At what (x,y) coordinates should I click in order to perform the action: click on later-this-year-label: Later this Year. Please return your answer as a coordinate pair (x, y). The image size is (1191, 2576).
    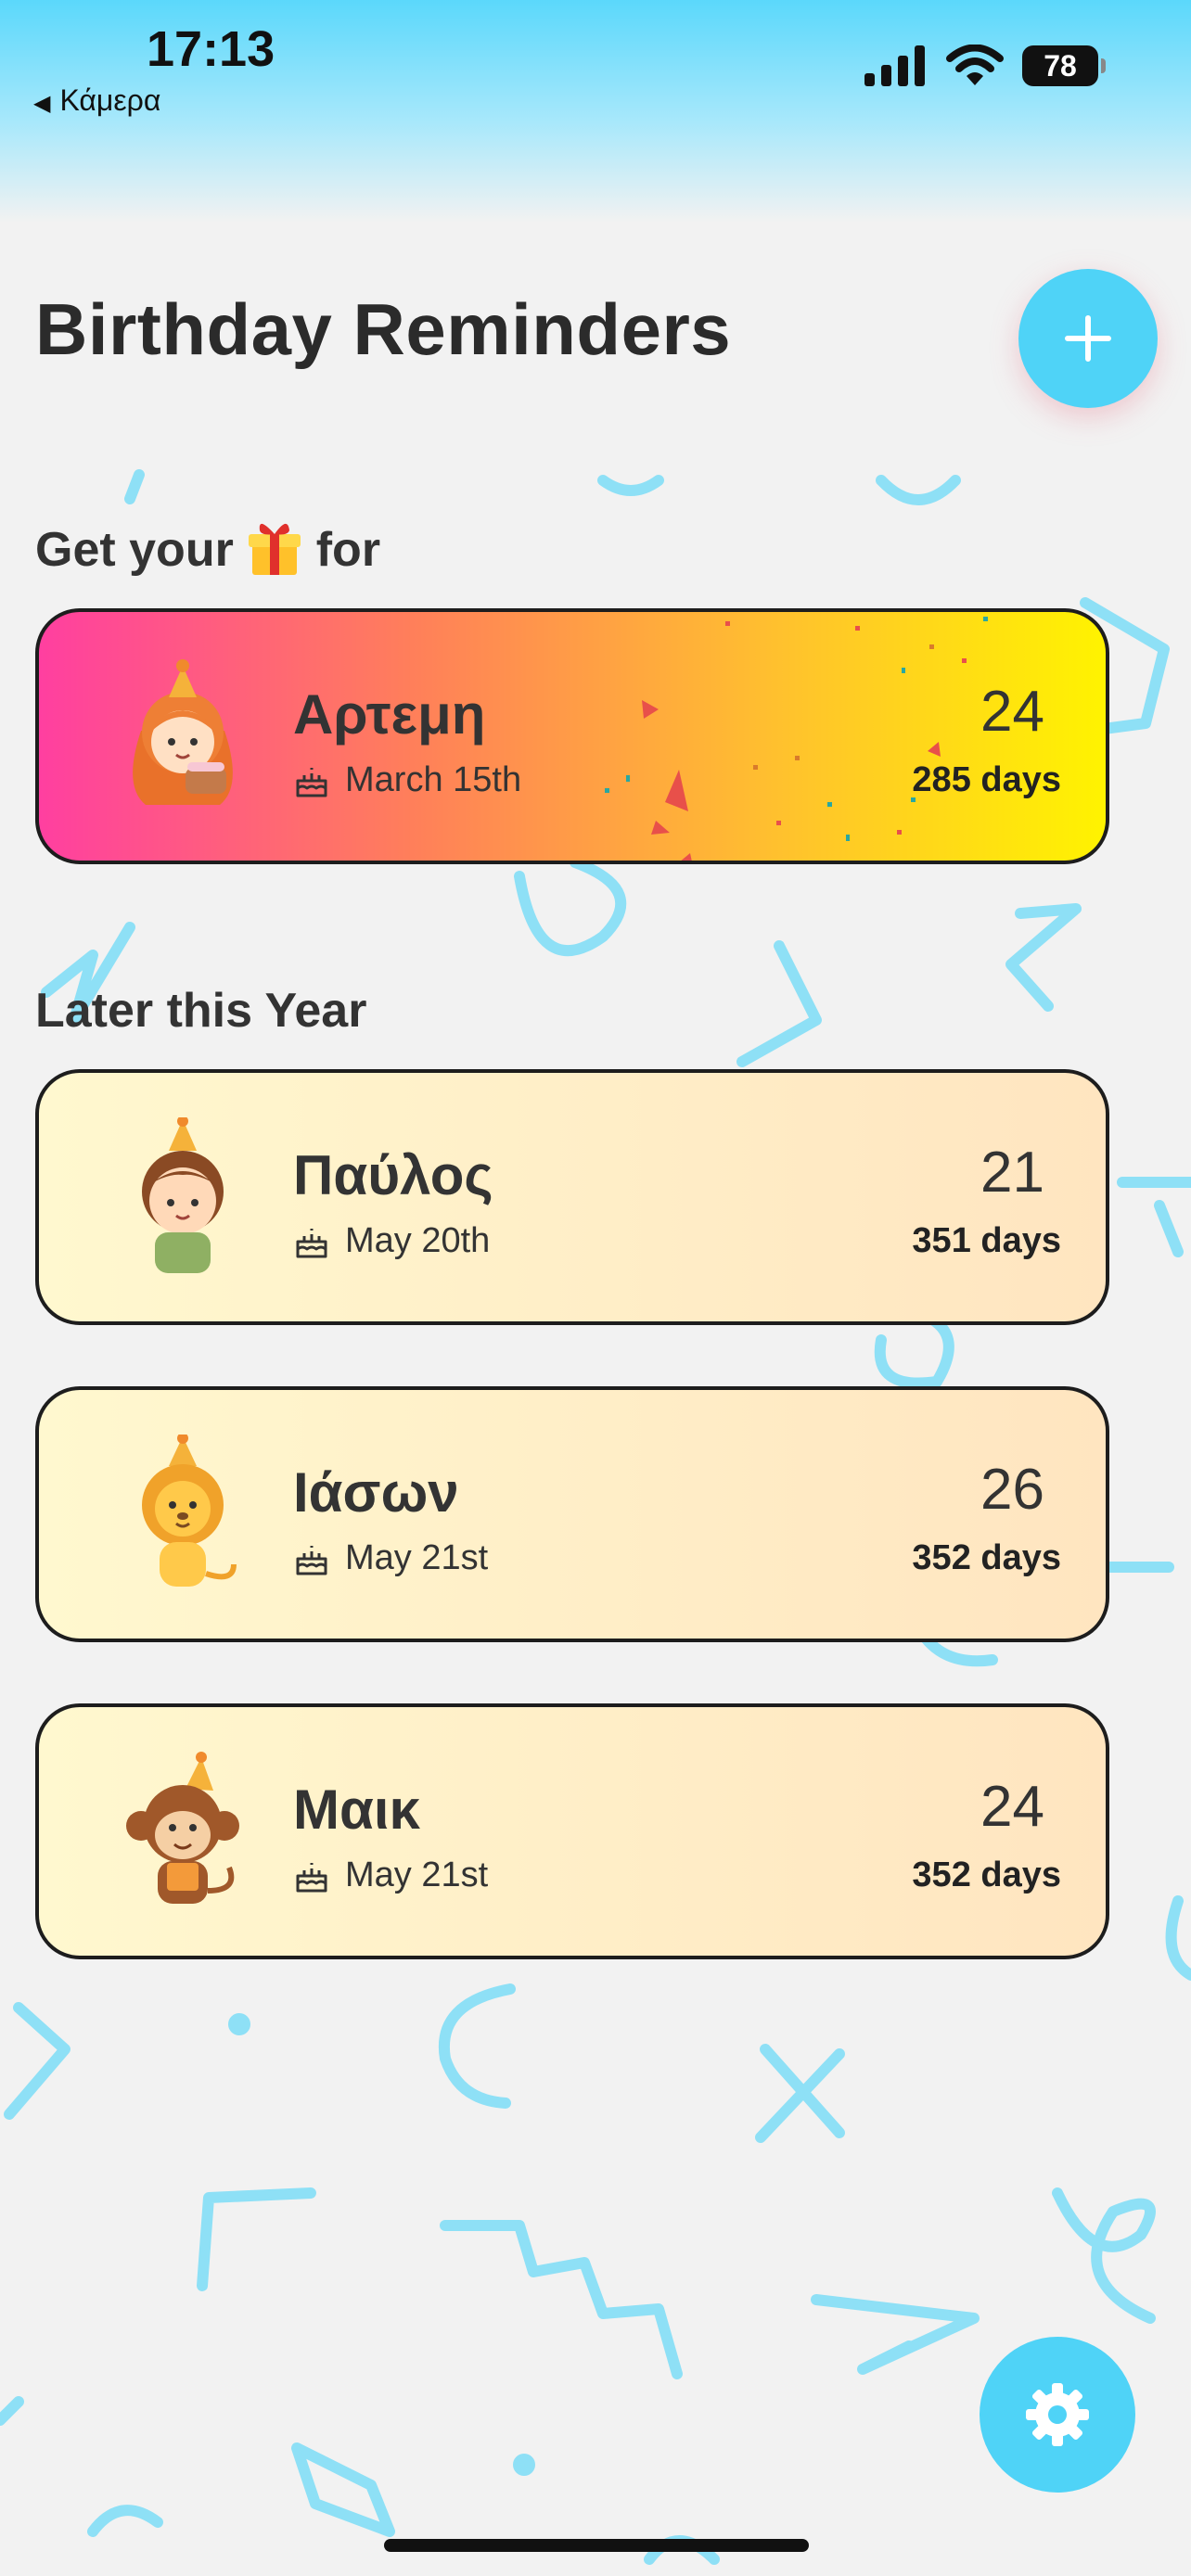
    Looking at the image, I should click on (201, 1011).